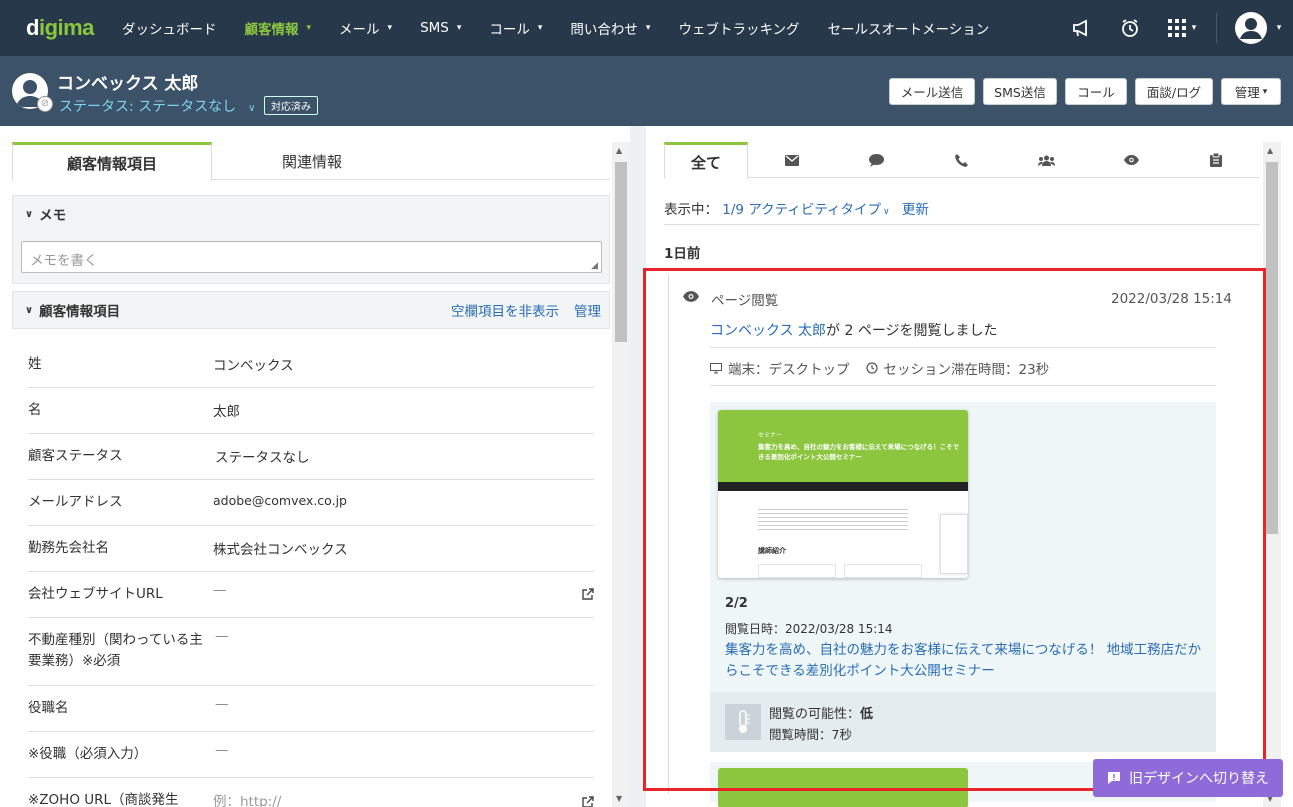  Describe the element at coordinates (1188, 778) in the screenshot. I see `switch-old-design-button: 旧デザインへ切り替え` at that location.